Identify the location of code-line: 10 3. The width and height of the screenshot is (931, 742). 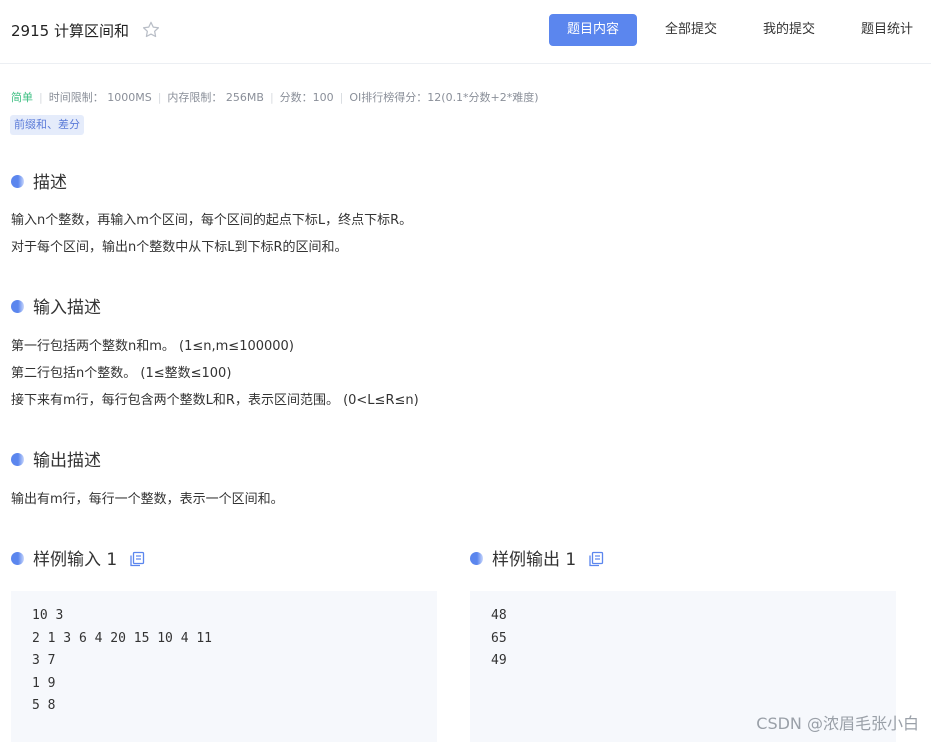
(48, 615).